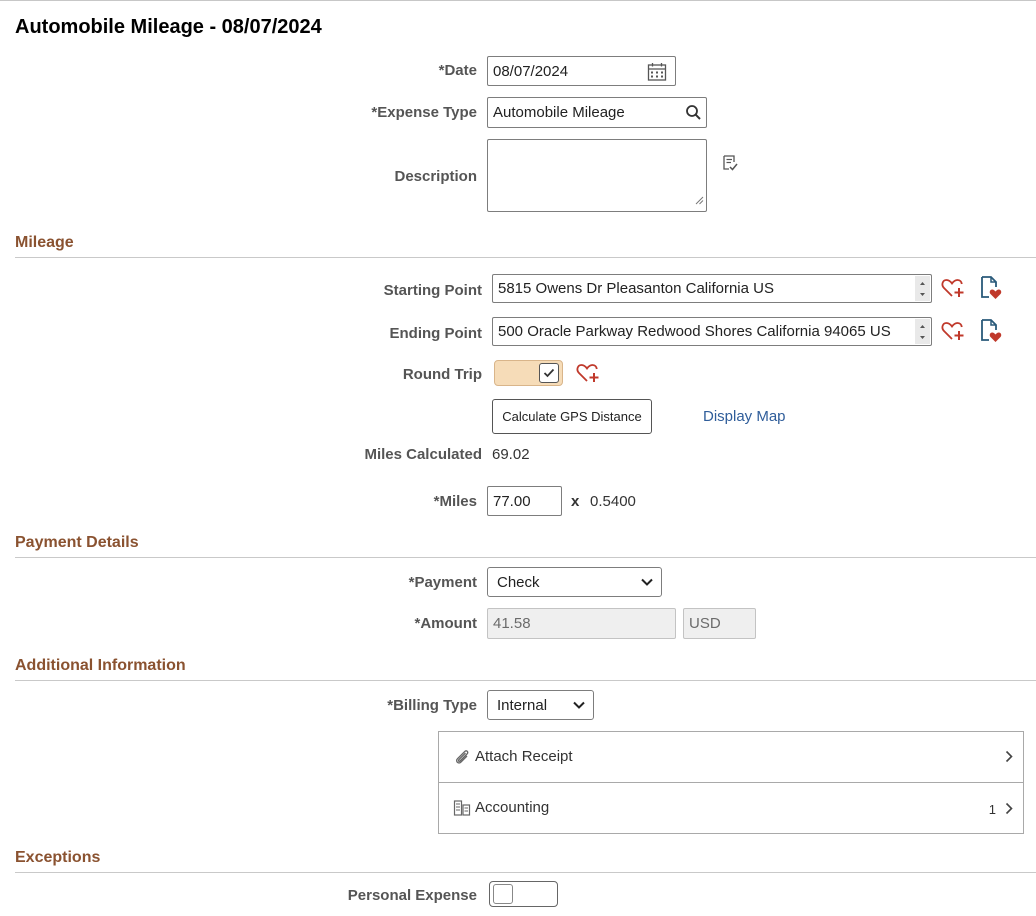 The image size is (1036, 916). Describe the element at coordinates (524, 756) in the screenshot. I see `attach-receipt-label: Attach Receipt` at that location.